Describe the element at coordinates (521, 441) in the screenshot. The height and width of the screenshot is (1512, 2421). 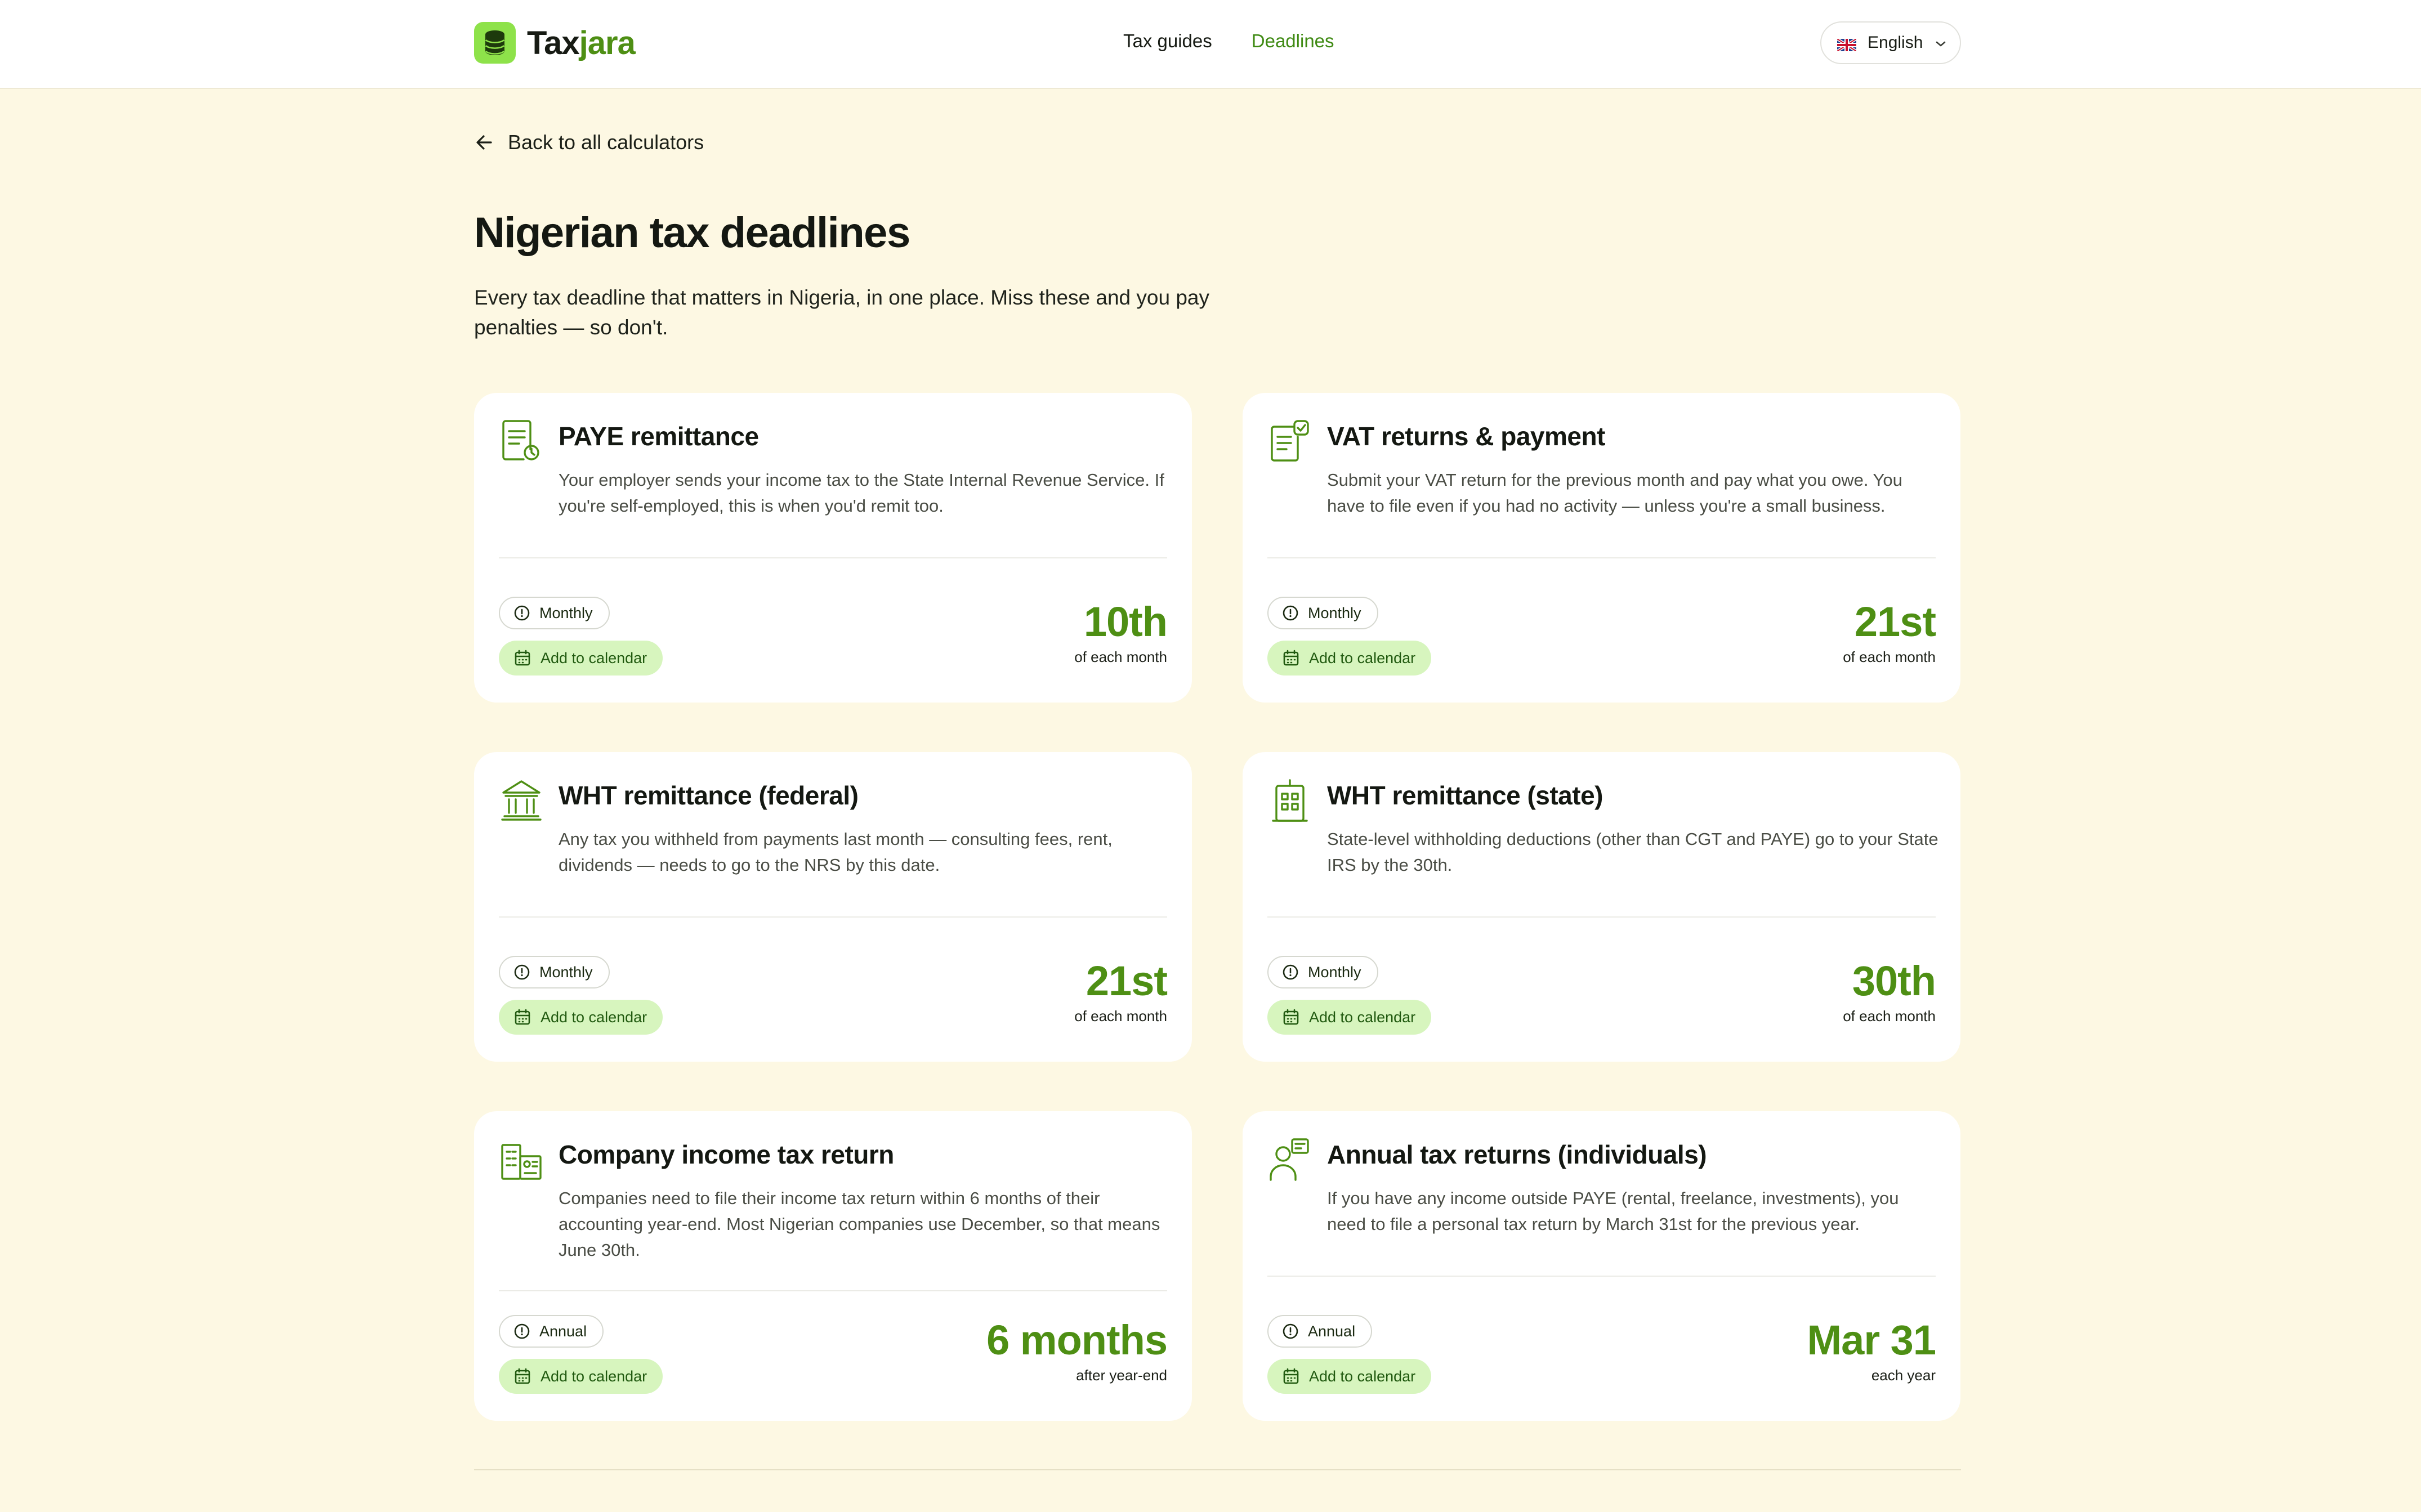
I see `document-clock-icon` at that location.